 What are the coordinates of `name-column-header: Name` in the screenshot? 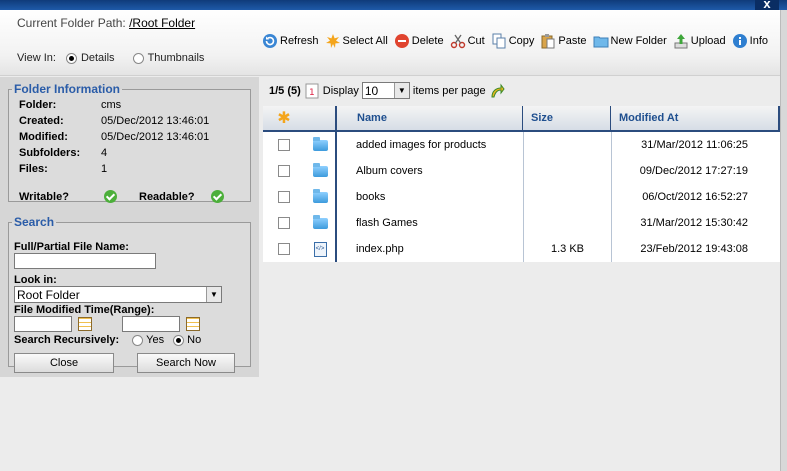 It's located at (429, 118).